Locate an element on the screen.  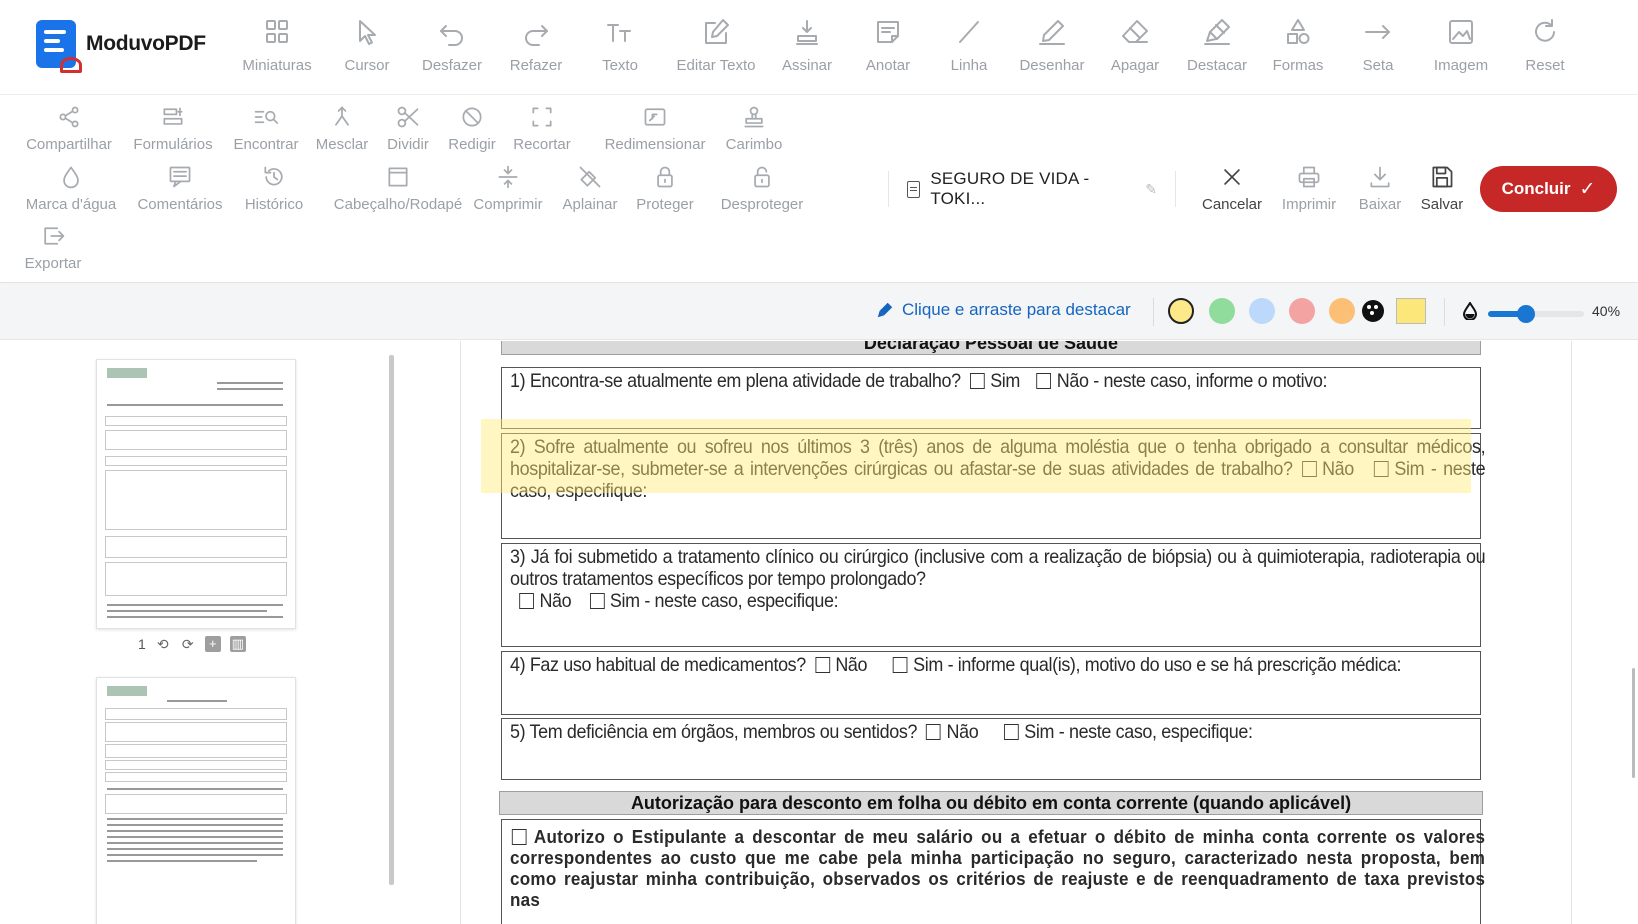
tool-formularios: Formulários is located at coordinates (173, 128).